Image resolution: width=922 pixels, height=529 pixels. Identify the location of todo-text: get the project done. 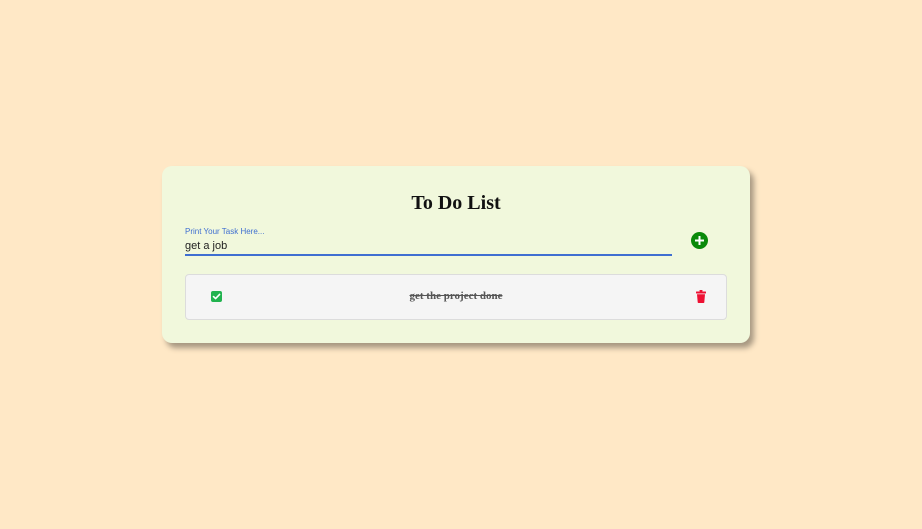
(456, 296).